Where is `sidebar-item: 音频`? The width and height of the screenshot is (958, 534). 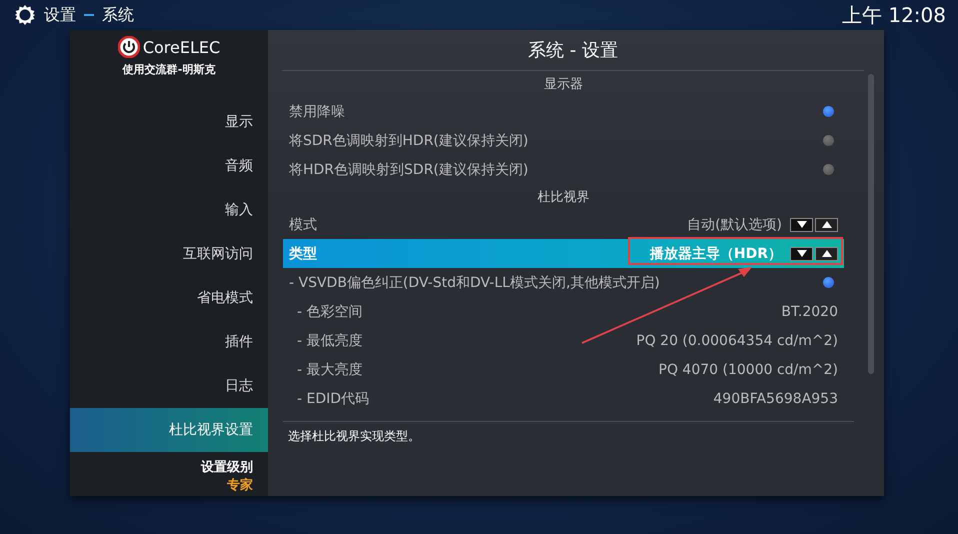 sidebar-item: 音频 is located at coordinates (169, 166).